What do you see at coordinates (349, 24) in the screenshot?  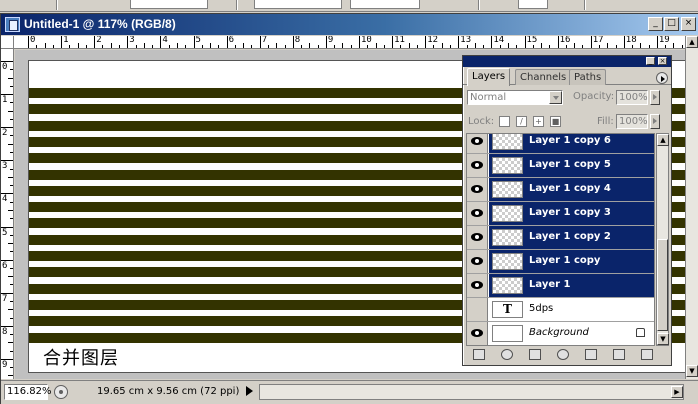 I see `document-titlebar: Untitled-1 @ 117% (RGB/8) _ □ ×` at bounding box center [349, 24].